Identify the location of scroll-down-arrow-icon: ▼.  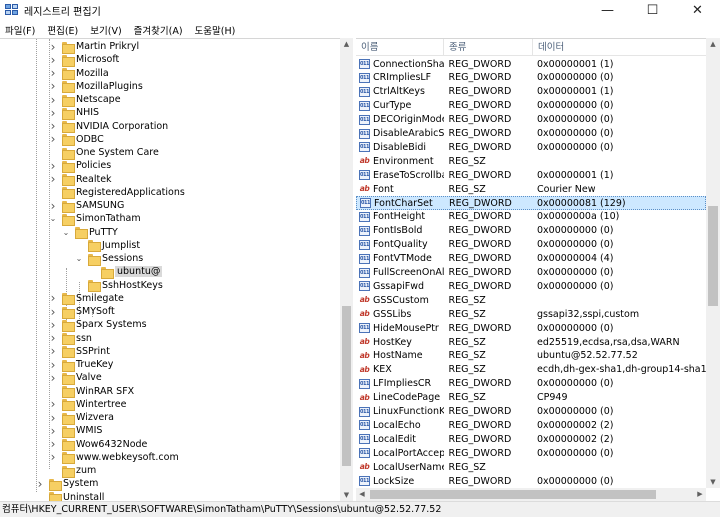
(713, 482).